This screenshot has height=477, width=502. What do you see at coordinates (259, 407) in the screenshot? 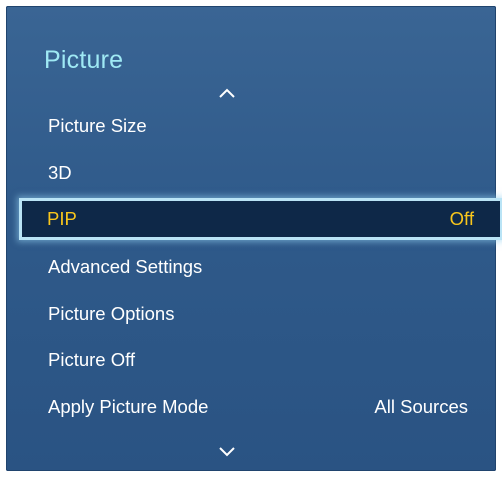
I see `menu-item-apply-picture-mode: Apply Picture Mode All Sources` at bounding box center [259, 407].